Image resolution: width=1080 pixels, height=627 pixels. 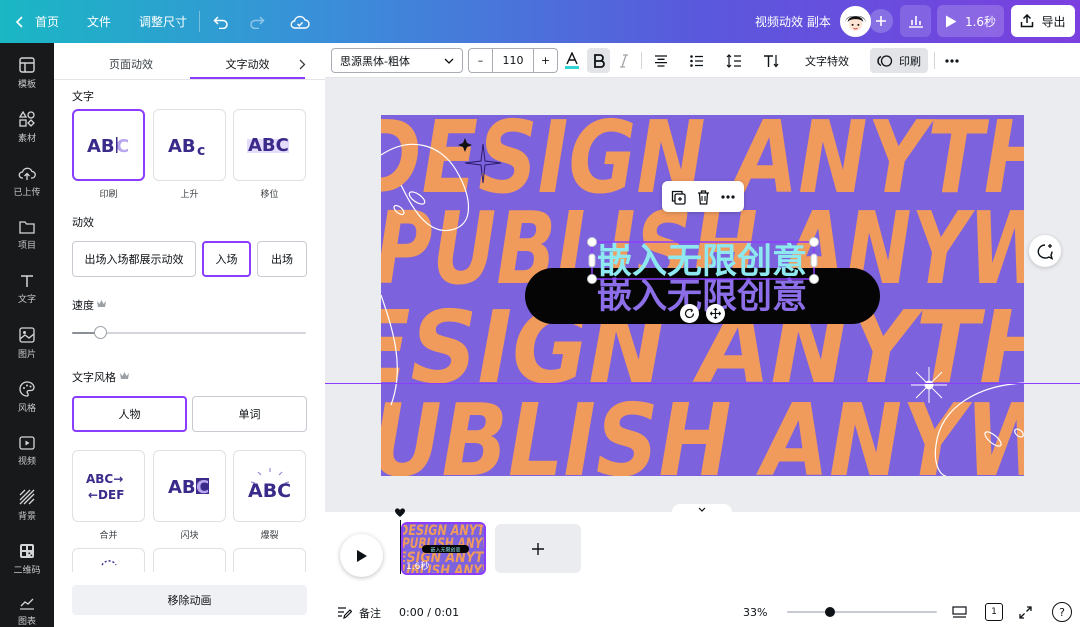 What do you see at coordinates (827, 60) in the screenshot?
I see `text-effects-button: 文字特效` at bounding box center [827, 60].